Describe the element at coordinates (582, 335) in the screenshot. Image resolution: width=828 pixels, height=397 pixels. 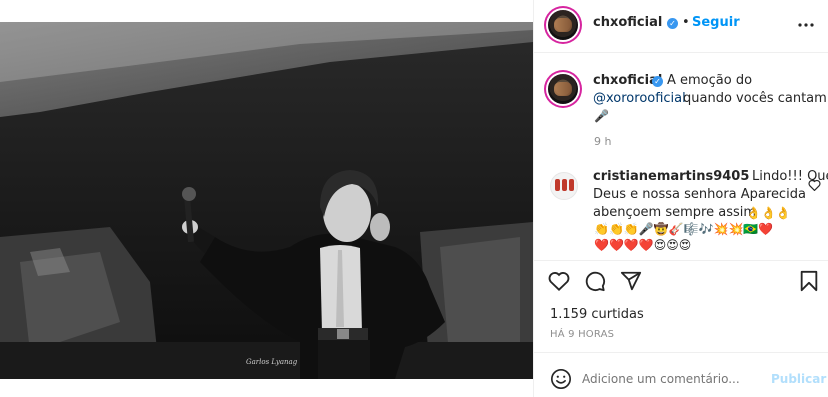
I see `post-timestamp: HÁ 9 HORAS` at that location.